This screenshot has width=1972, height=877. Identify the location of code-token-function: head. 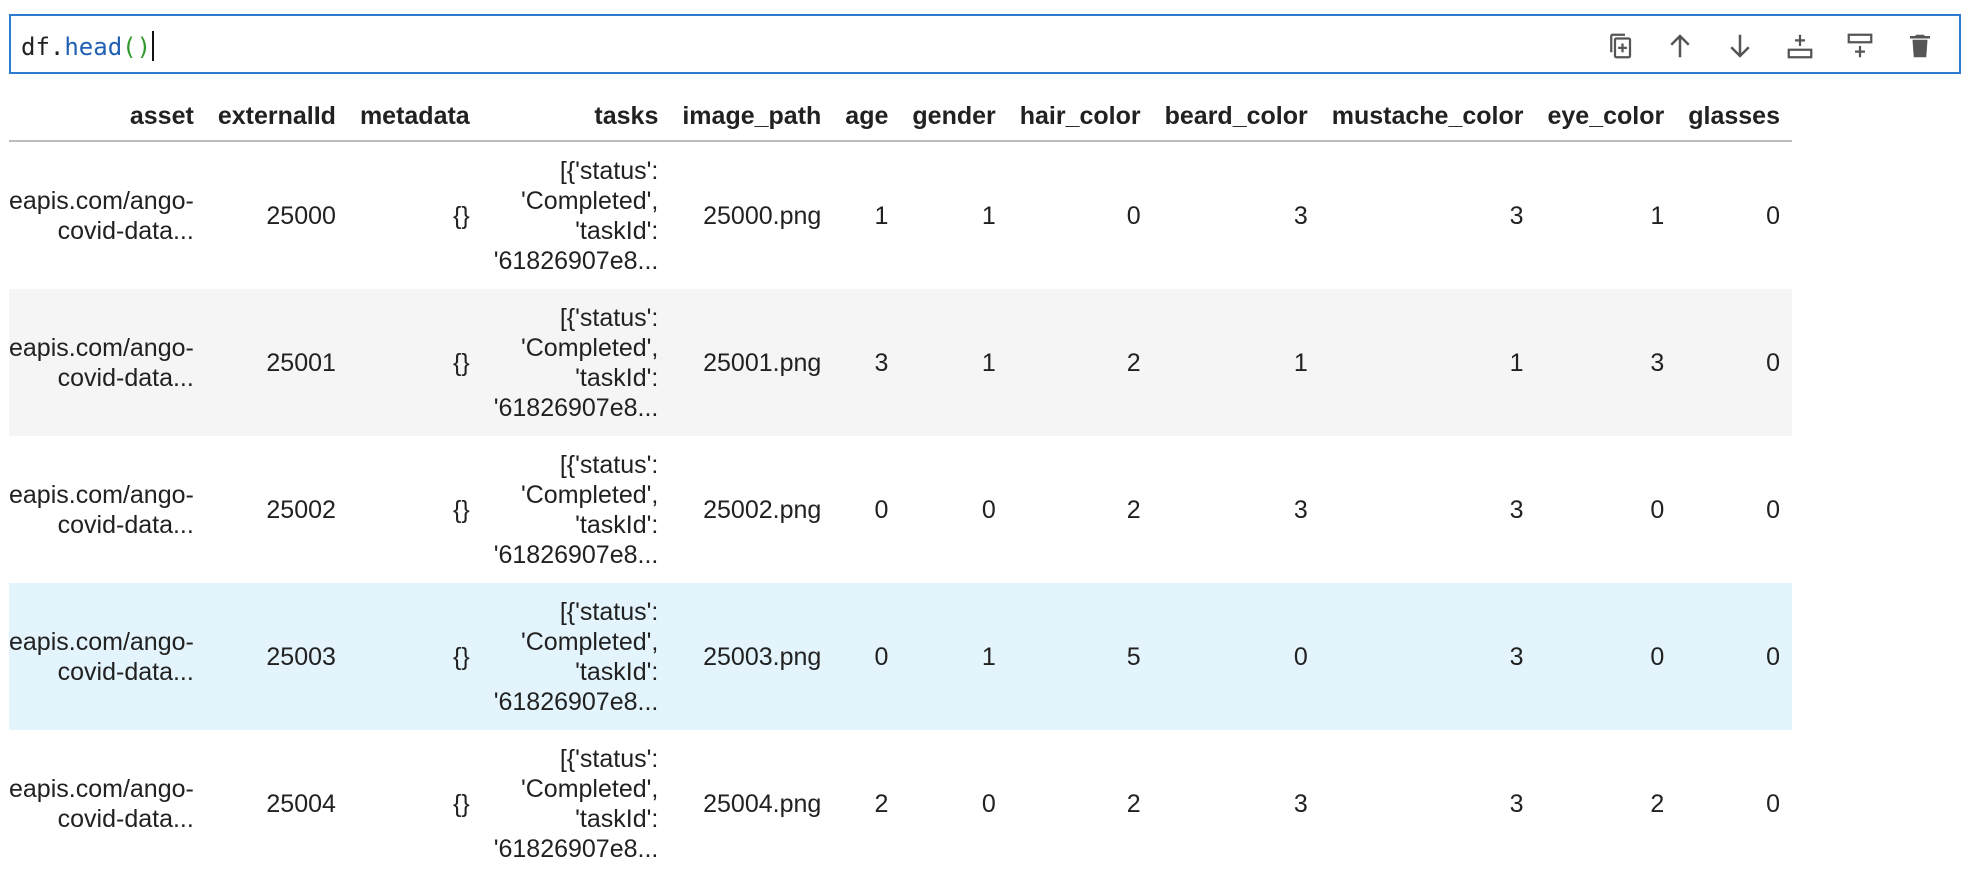
(93, 47).